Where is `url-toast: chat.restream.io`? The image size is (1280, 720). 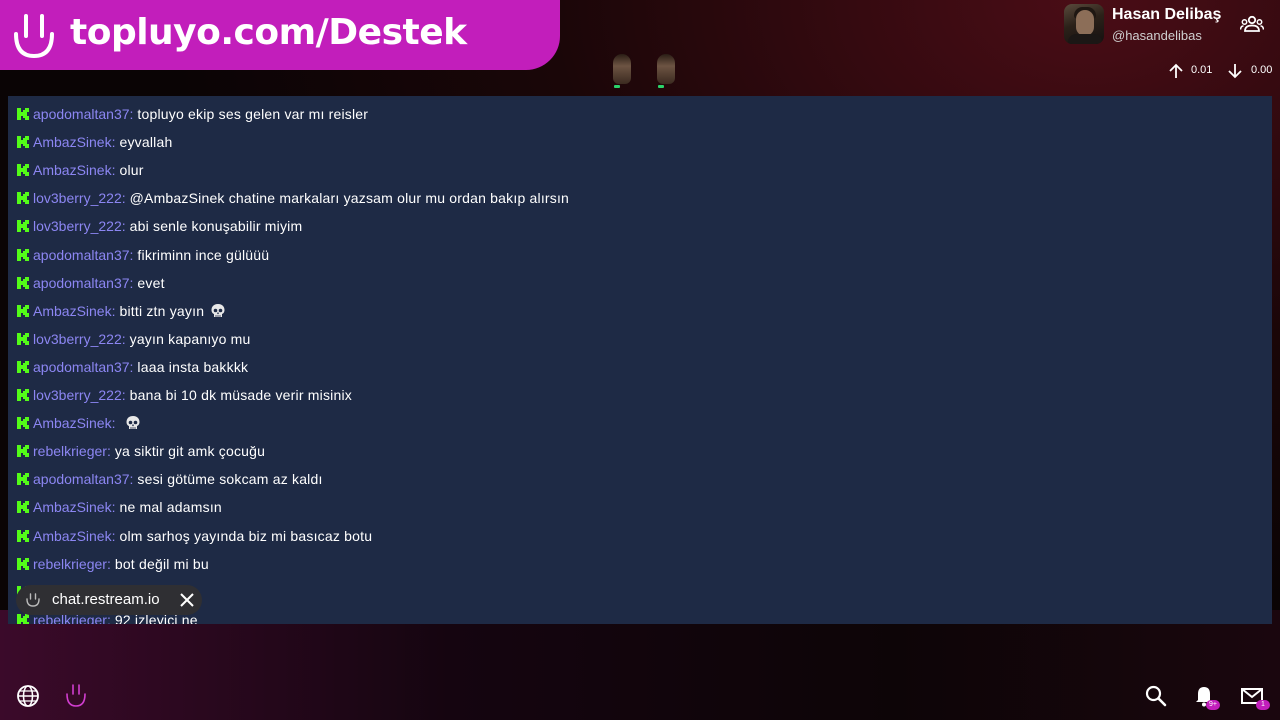
url-toast: chat.restream.io is located at coordinates (109, 600).